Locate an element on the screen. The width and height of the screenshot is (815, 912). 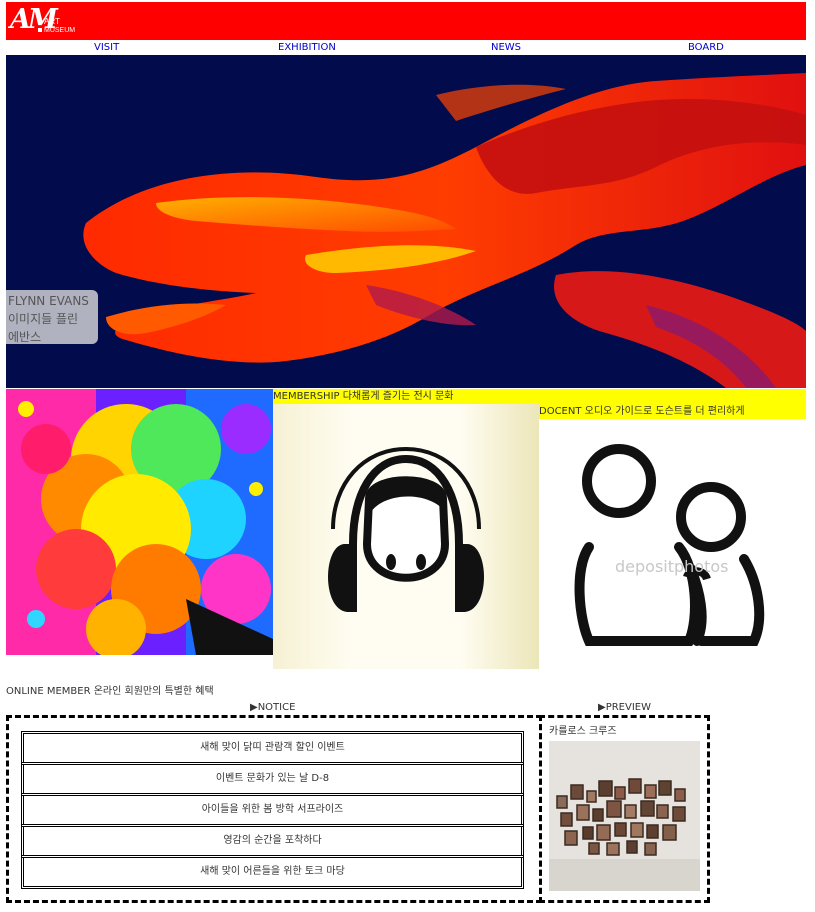
hero-caption-line1: FLYNN EVANS is located at coordinates (48, 301).